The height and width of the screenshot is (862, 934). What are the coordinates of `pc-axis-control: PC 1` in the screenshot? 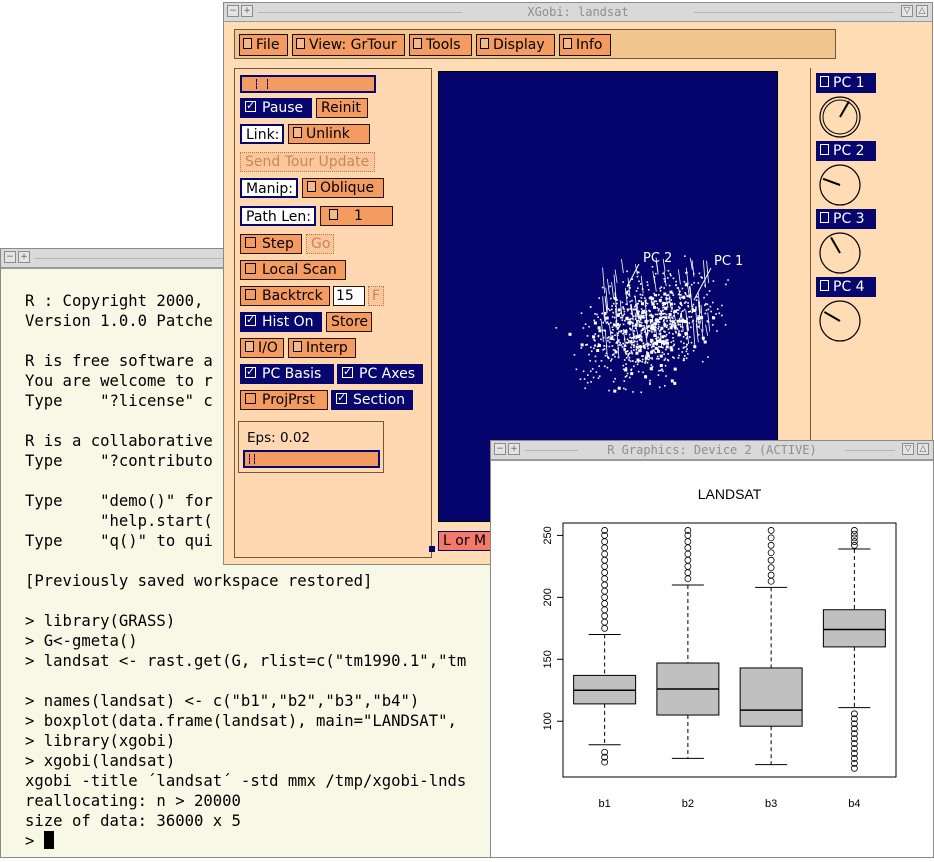 It's located at (846, 107).